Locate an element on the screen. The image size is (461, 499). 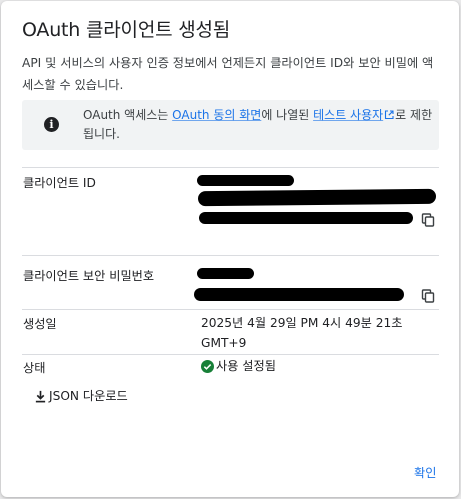
created-date-label: 생성일 is located at coordinates (40, 324).